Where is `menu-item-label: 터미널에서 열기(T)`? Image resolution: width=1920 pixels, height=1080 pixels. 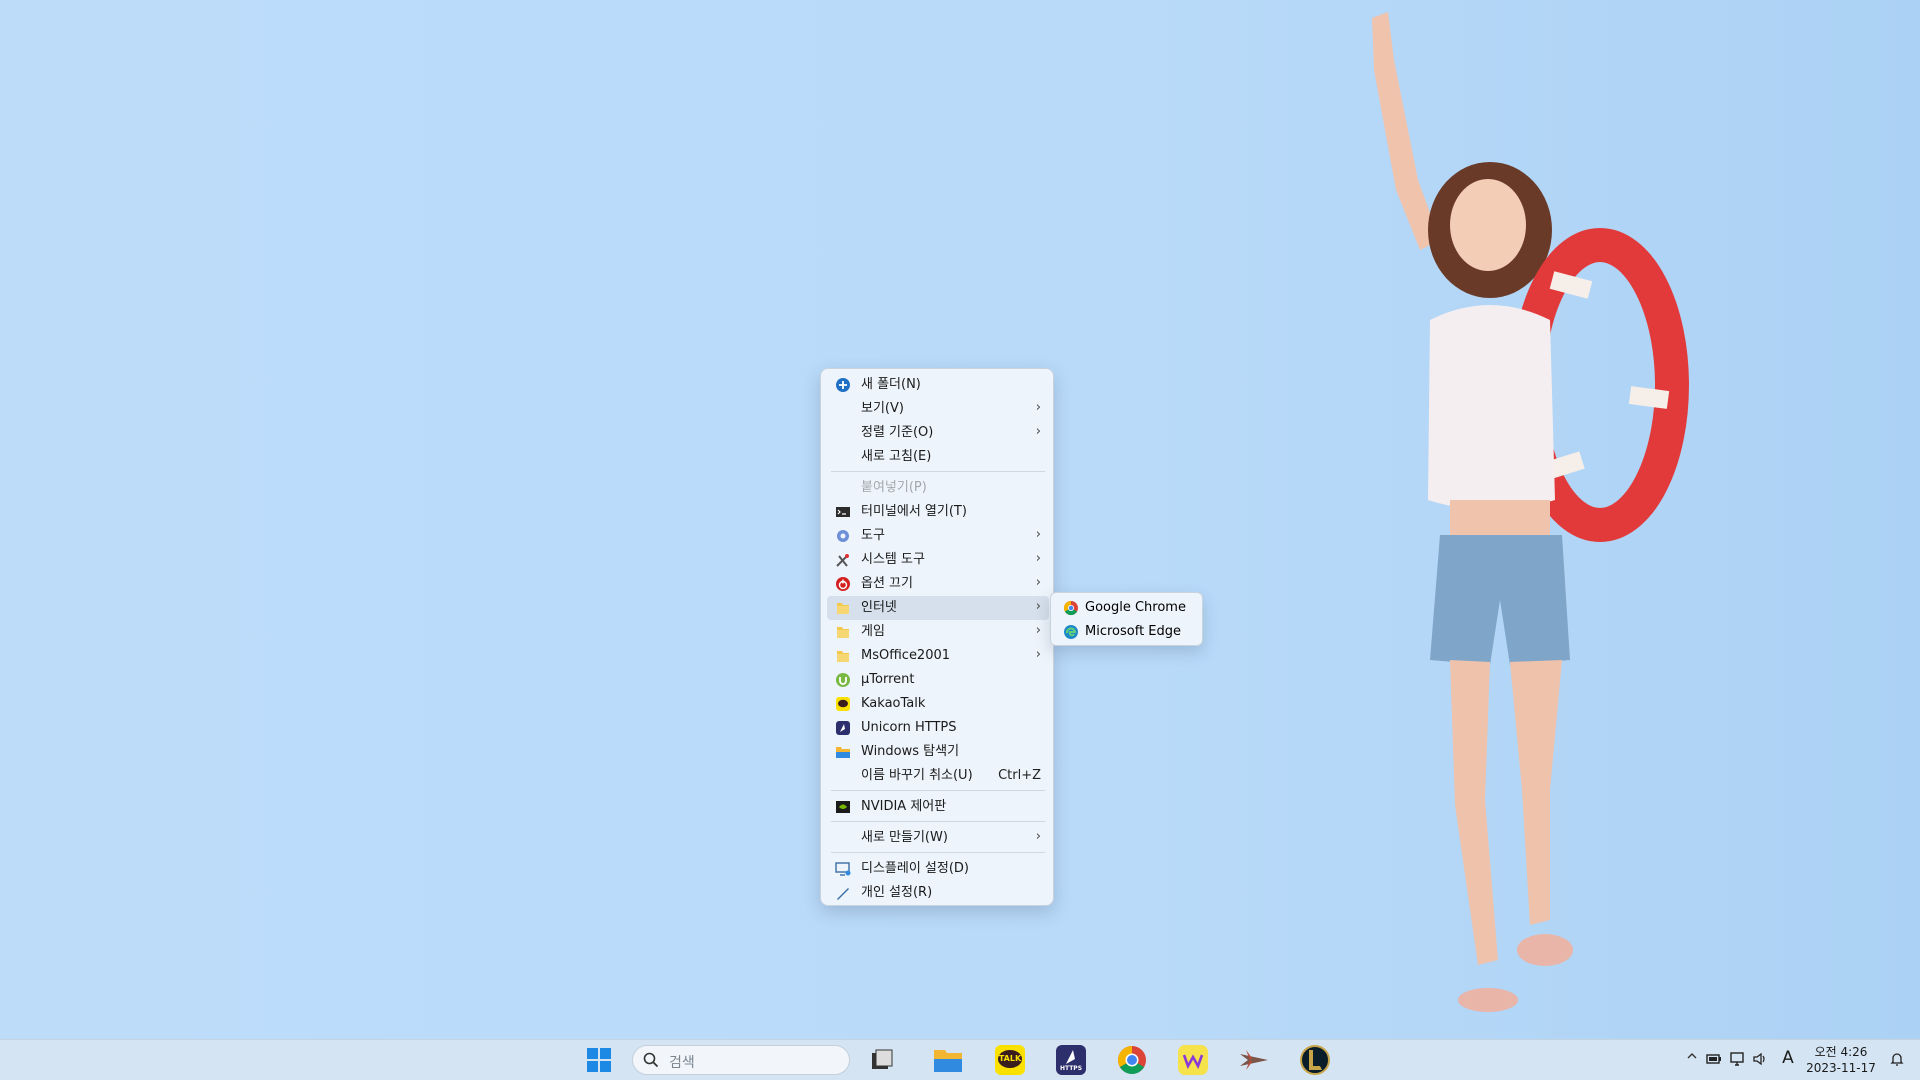
menu-item-label: 터미널에서 열기(T) is located at coordinates (914, 511).